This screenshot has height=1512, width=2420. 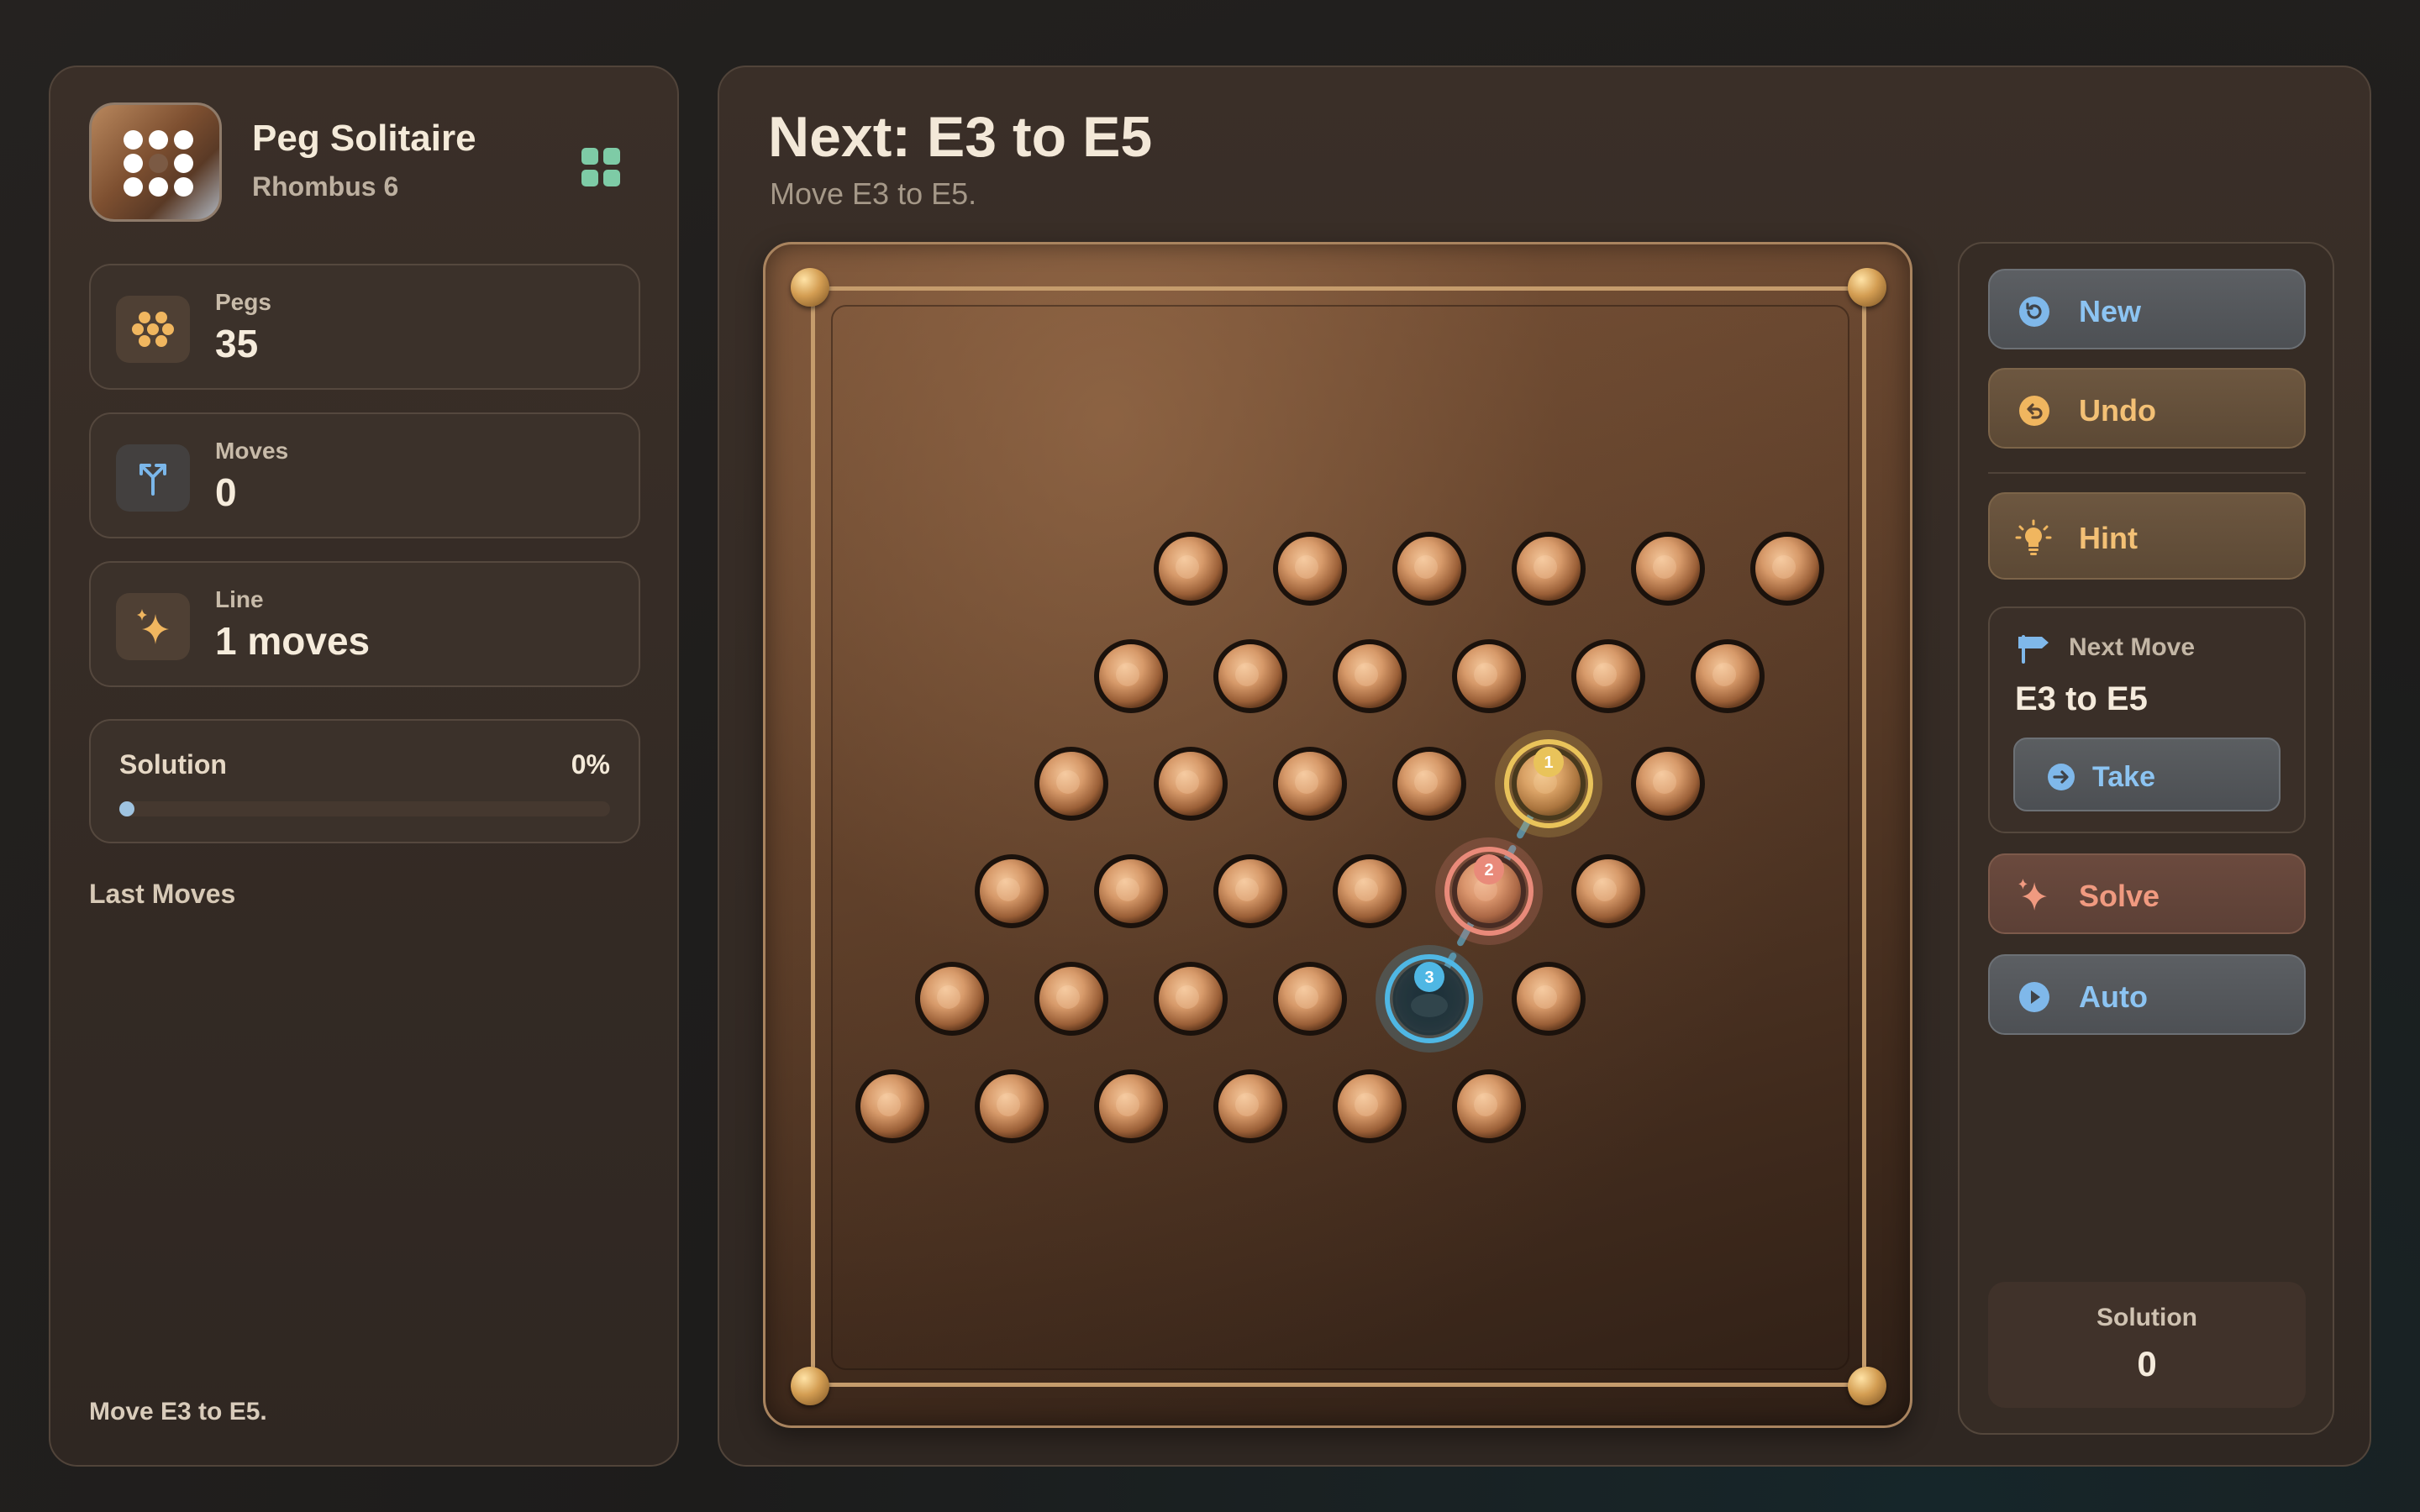 What do you see at coordinates (2147, 774) in the screenshot?
I see `take-move-button: Take` at bounding box center [2147, 774].